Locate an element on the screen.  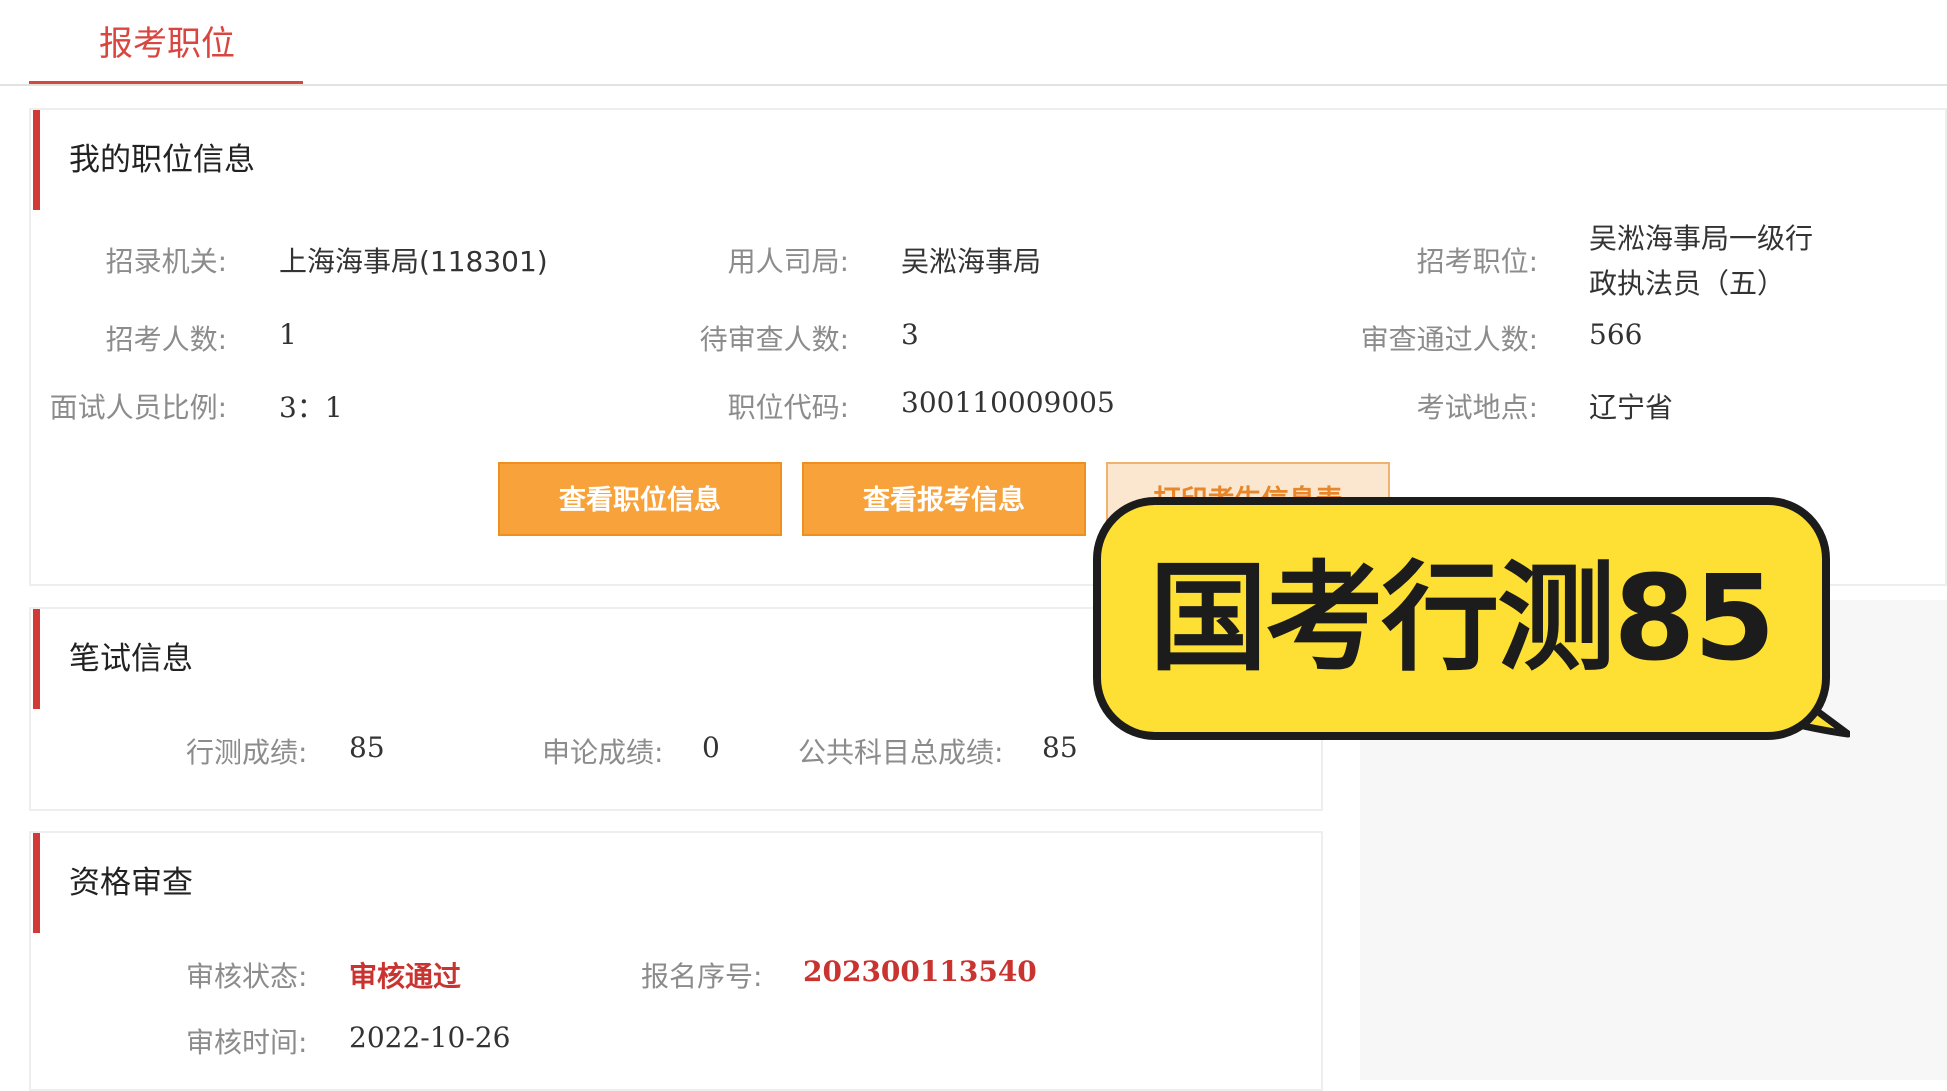
serial-value: 202300113540 is located at coordinates (920, 971).